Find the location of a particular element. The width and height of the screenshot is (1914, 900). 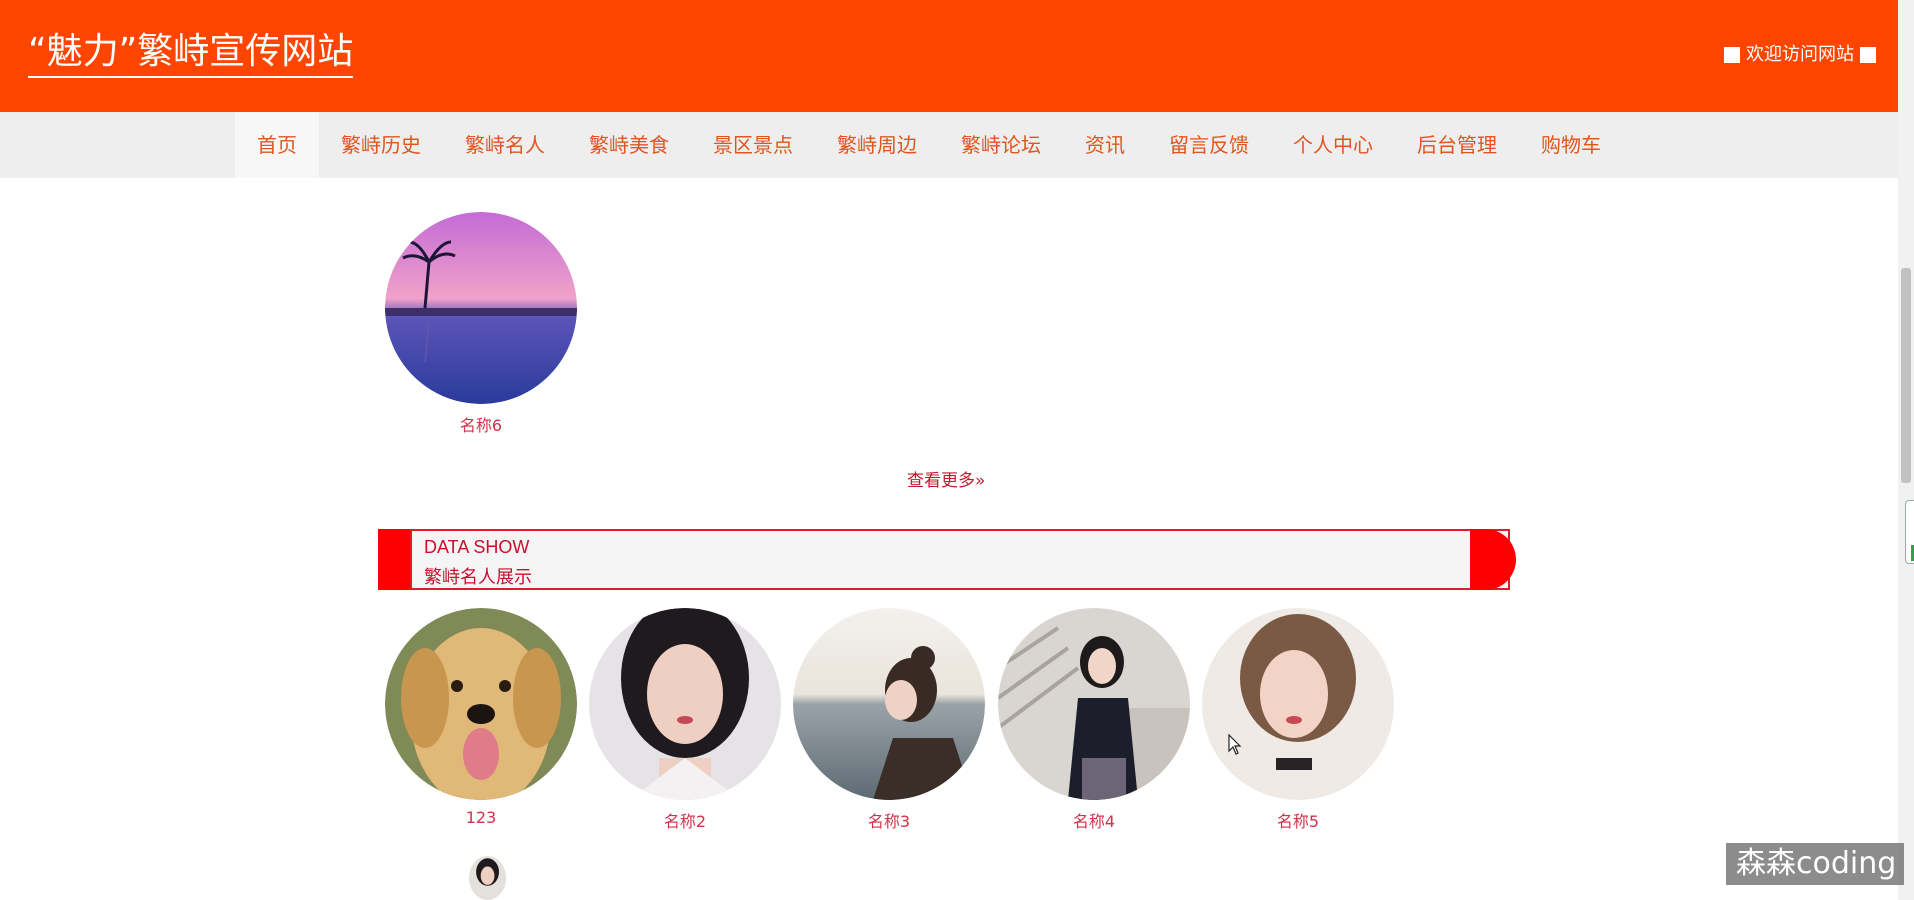

view-more-label: 查看更多 is located at coordinates (941, 481).